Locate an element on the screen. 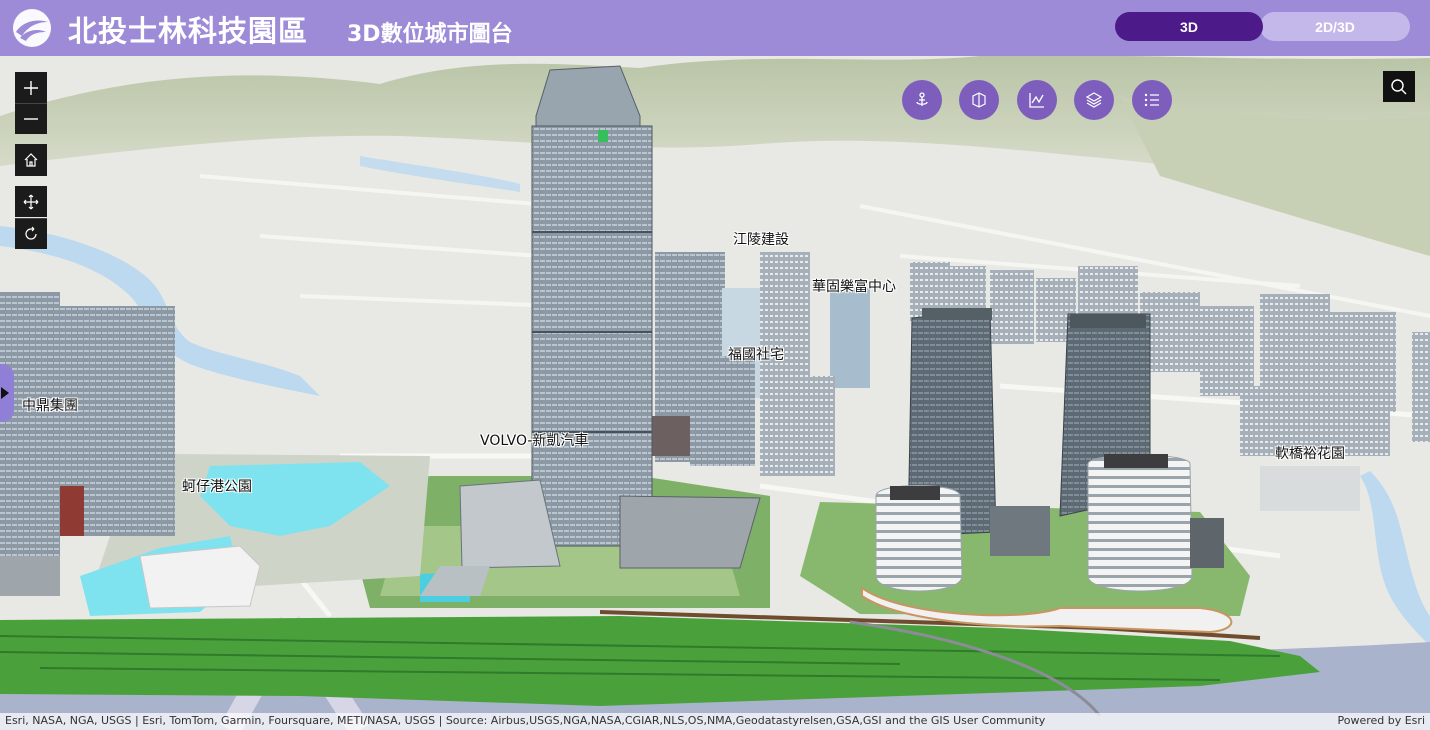 This screenshot has width=1430, height=730. cube-icon is located at coordinates (979, 100).